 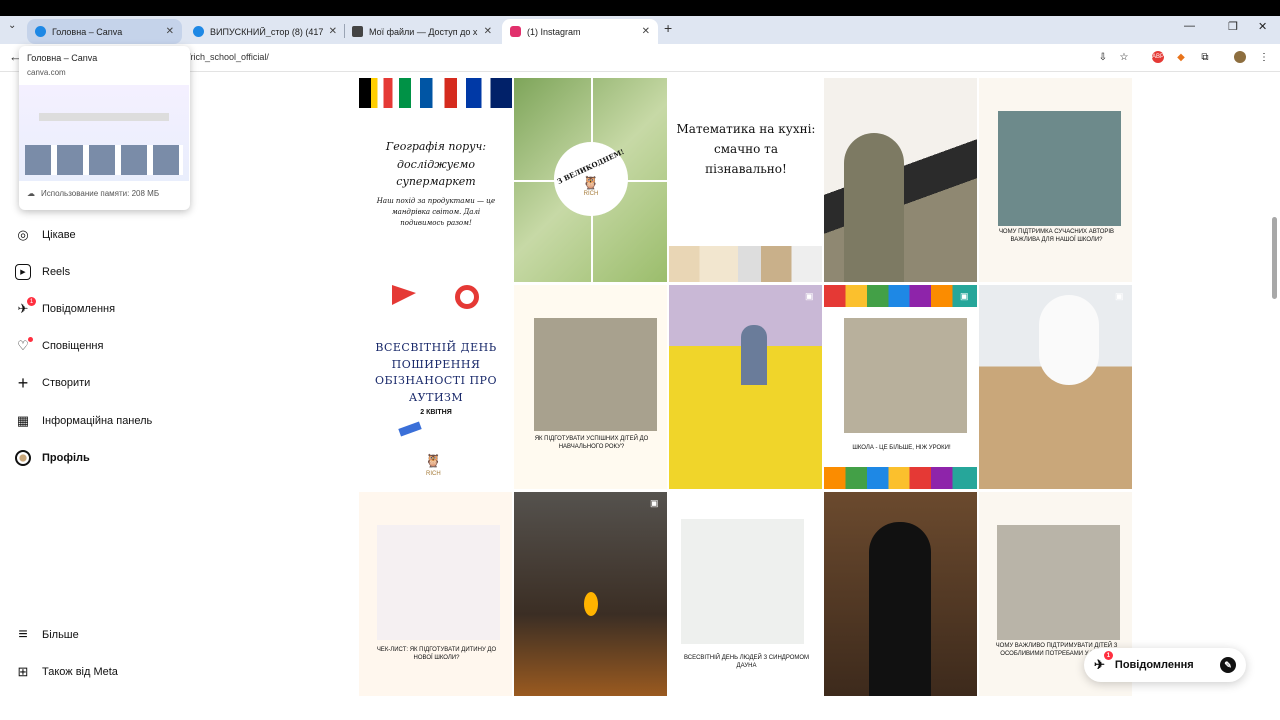 I want to click on nav-more: ≡ Більше, so click(x=47, y=634).